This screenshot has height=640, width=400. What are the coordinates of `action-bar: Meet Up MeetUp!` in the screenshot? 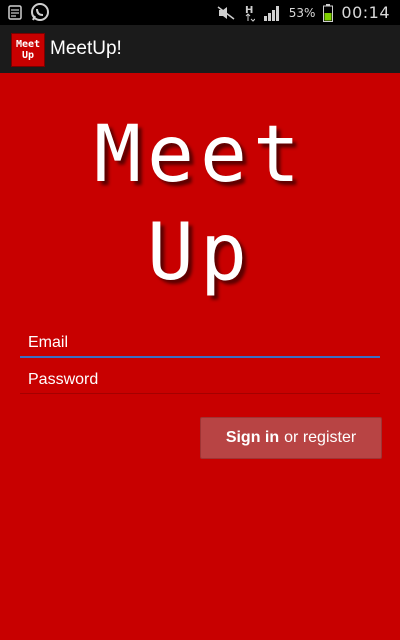 It's located at (200, 49).